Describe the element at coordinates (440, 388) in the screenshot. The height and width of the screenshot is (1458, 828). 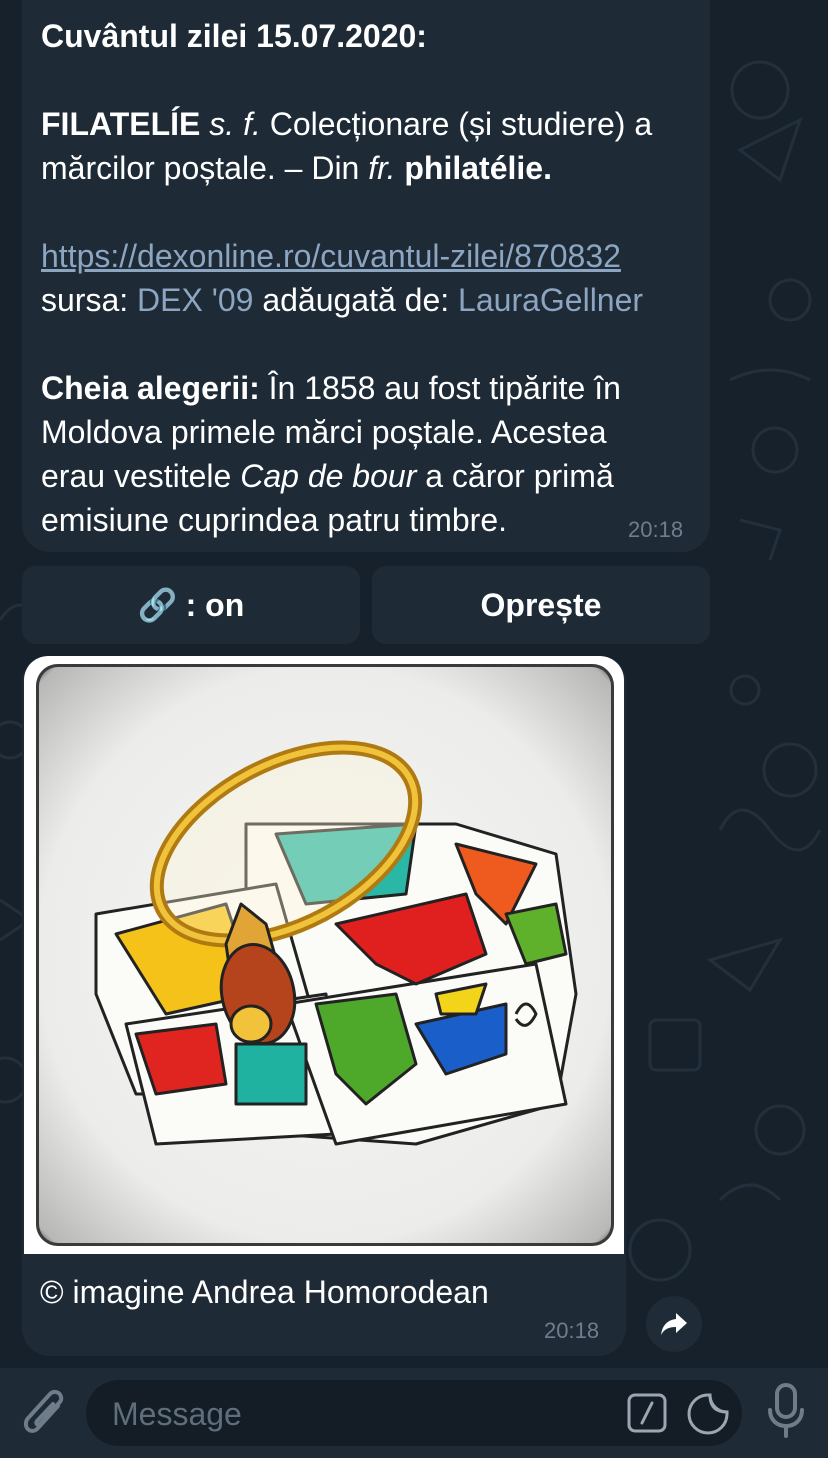
I see `key-text-line1: În 1858 au fost tipărite în` at that location.